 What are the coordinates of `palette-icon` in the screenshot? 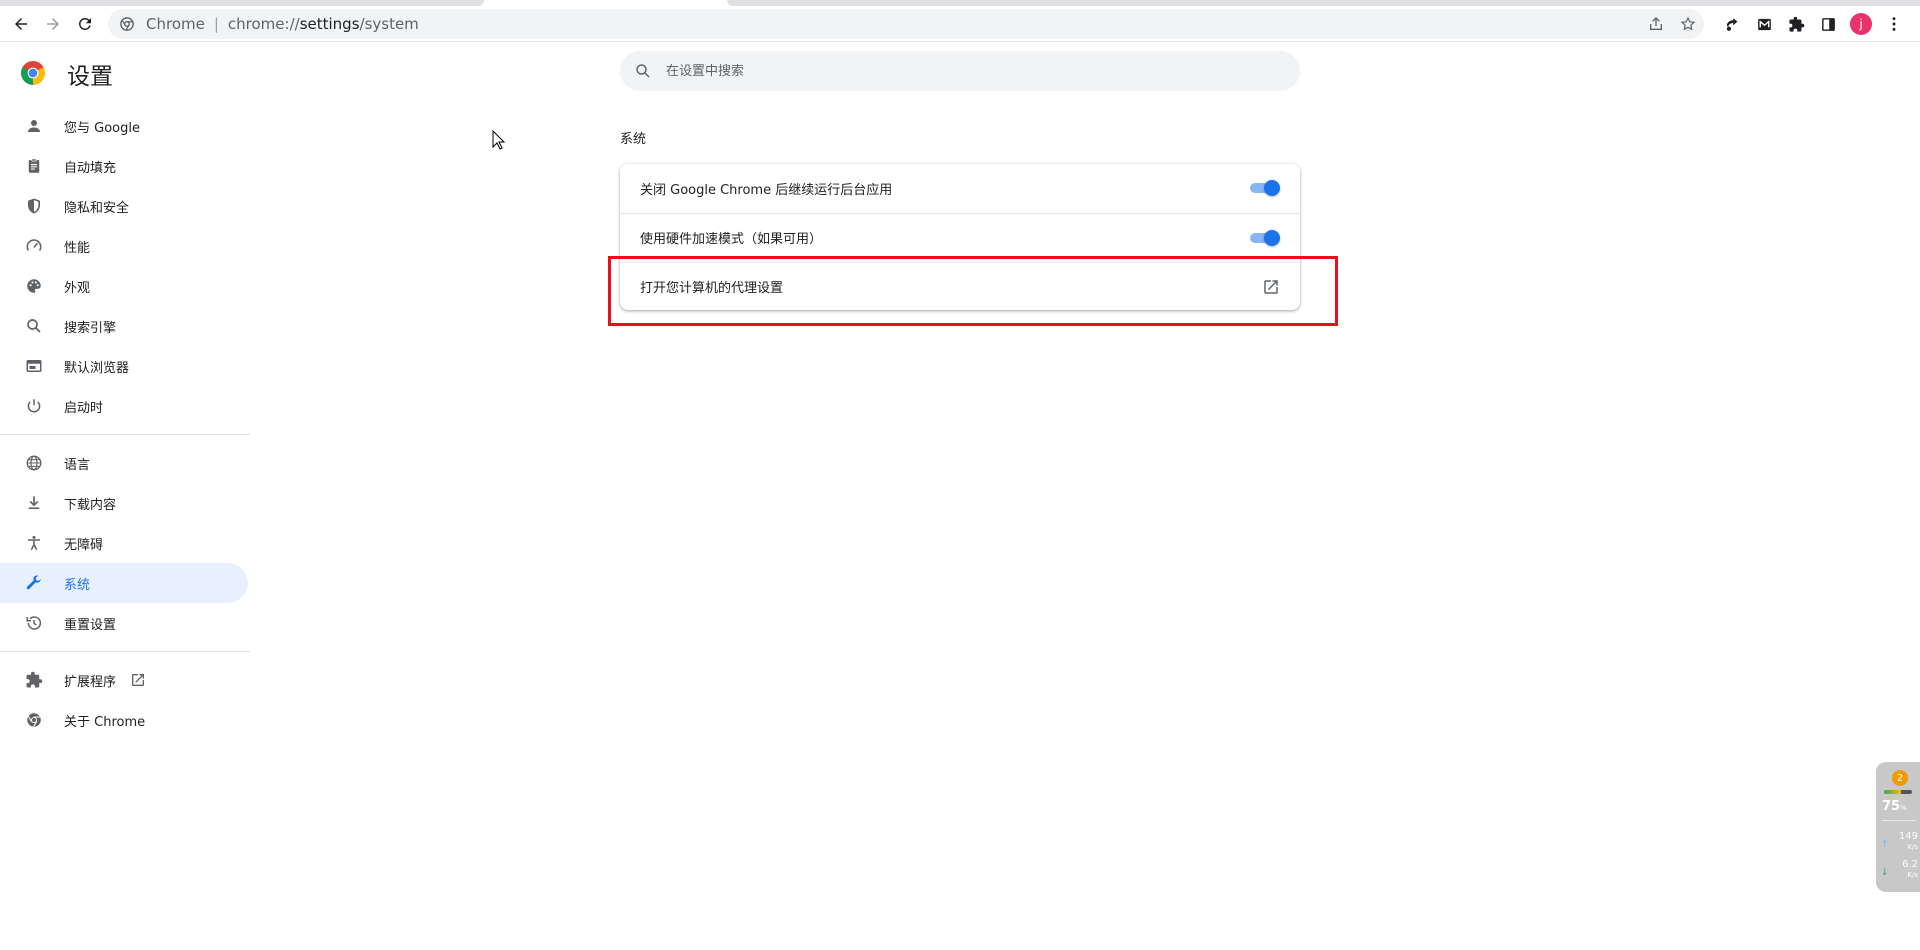 It's located at (34, 286).